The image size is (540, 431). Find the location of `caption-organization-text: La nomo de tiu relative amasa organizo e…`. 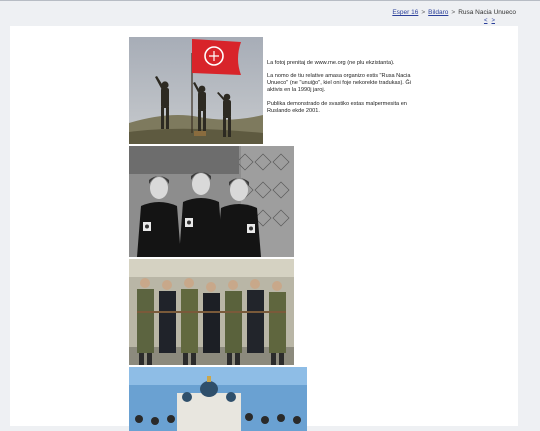

caption-organization-text: La nomo de tiu relative amasa organizo e… is located at coordinates (339, 83).